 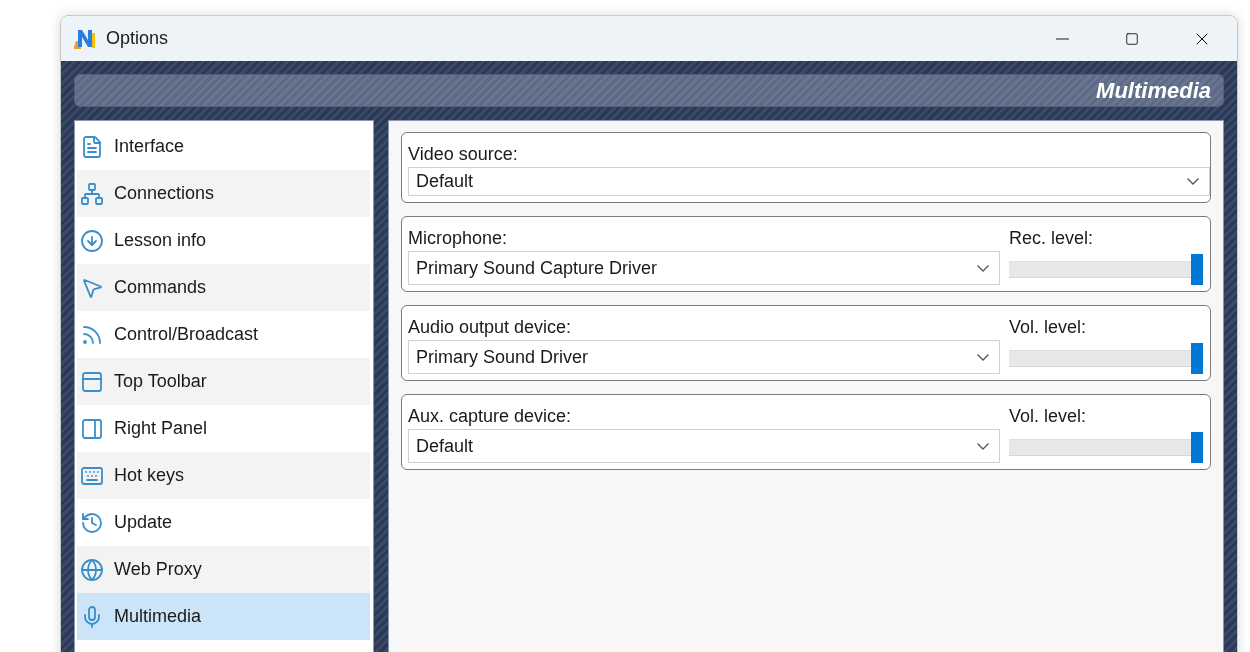 What do you see at coordinates (463, 154) in the screenshot?
I see `field-label: Video source:` at bounding box center [463, 154].